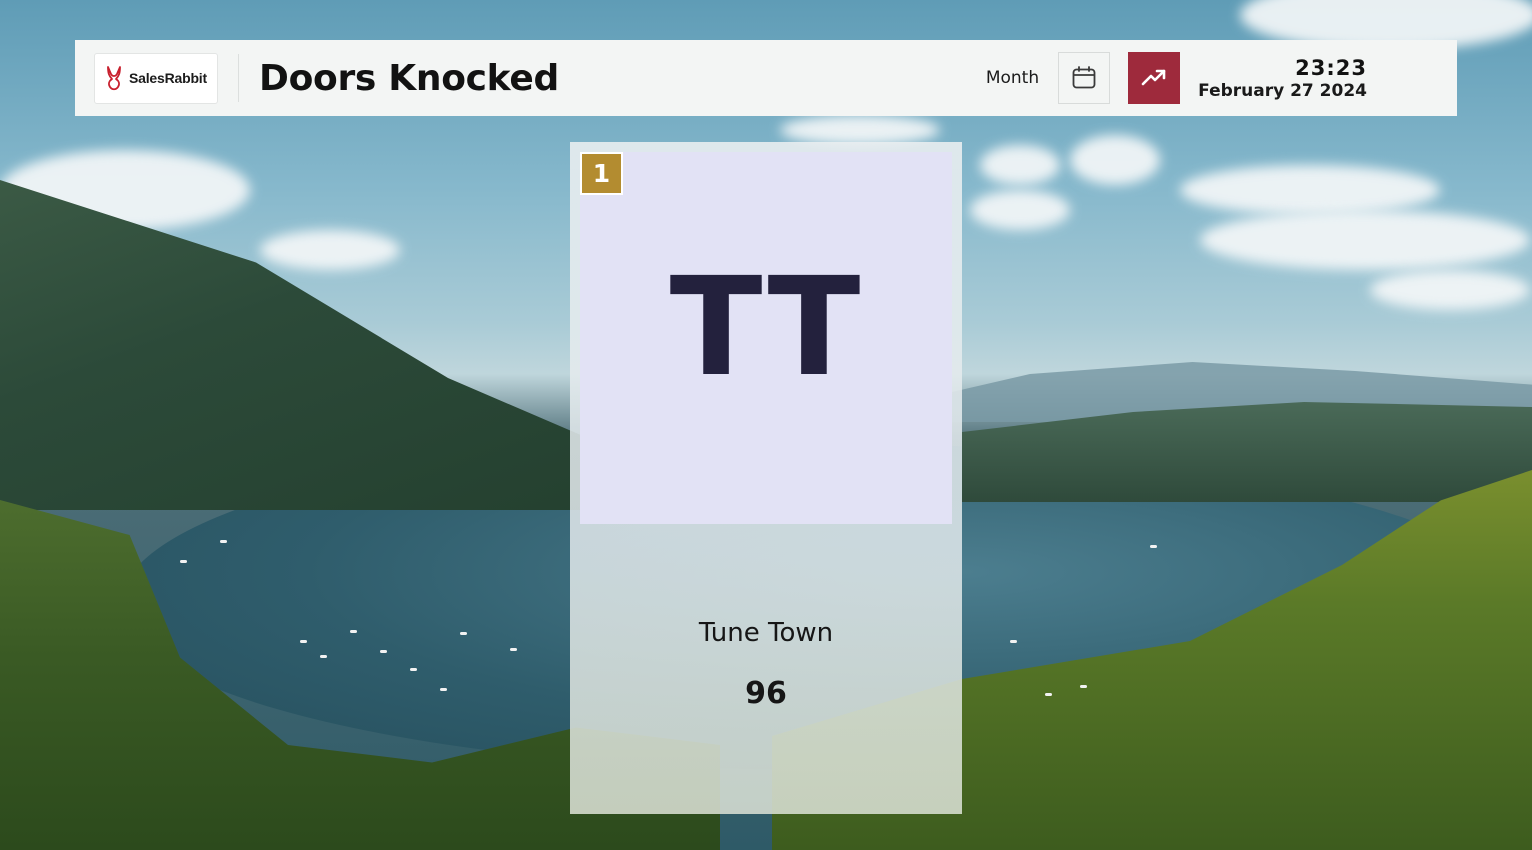 This screenshot has height=850, width=1532. I want to click on leader-score: 96, so click(766, 693).